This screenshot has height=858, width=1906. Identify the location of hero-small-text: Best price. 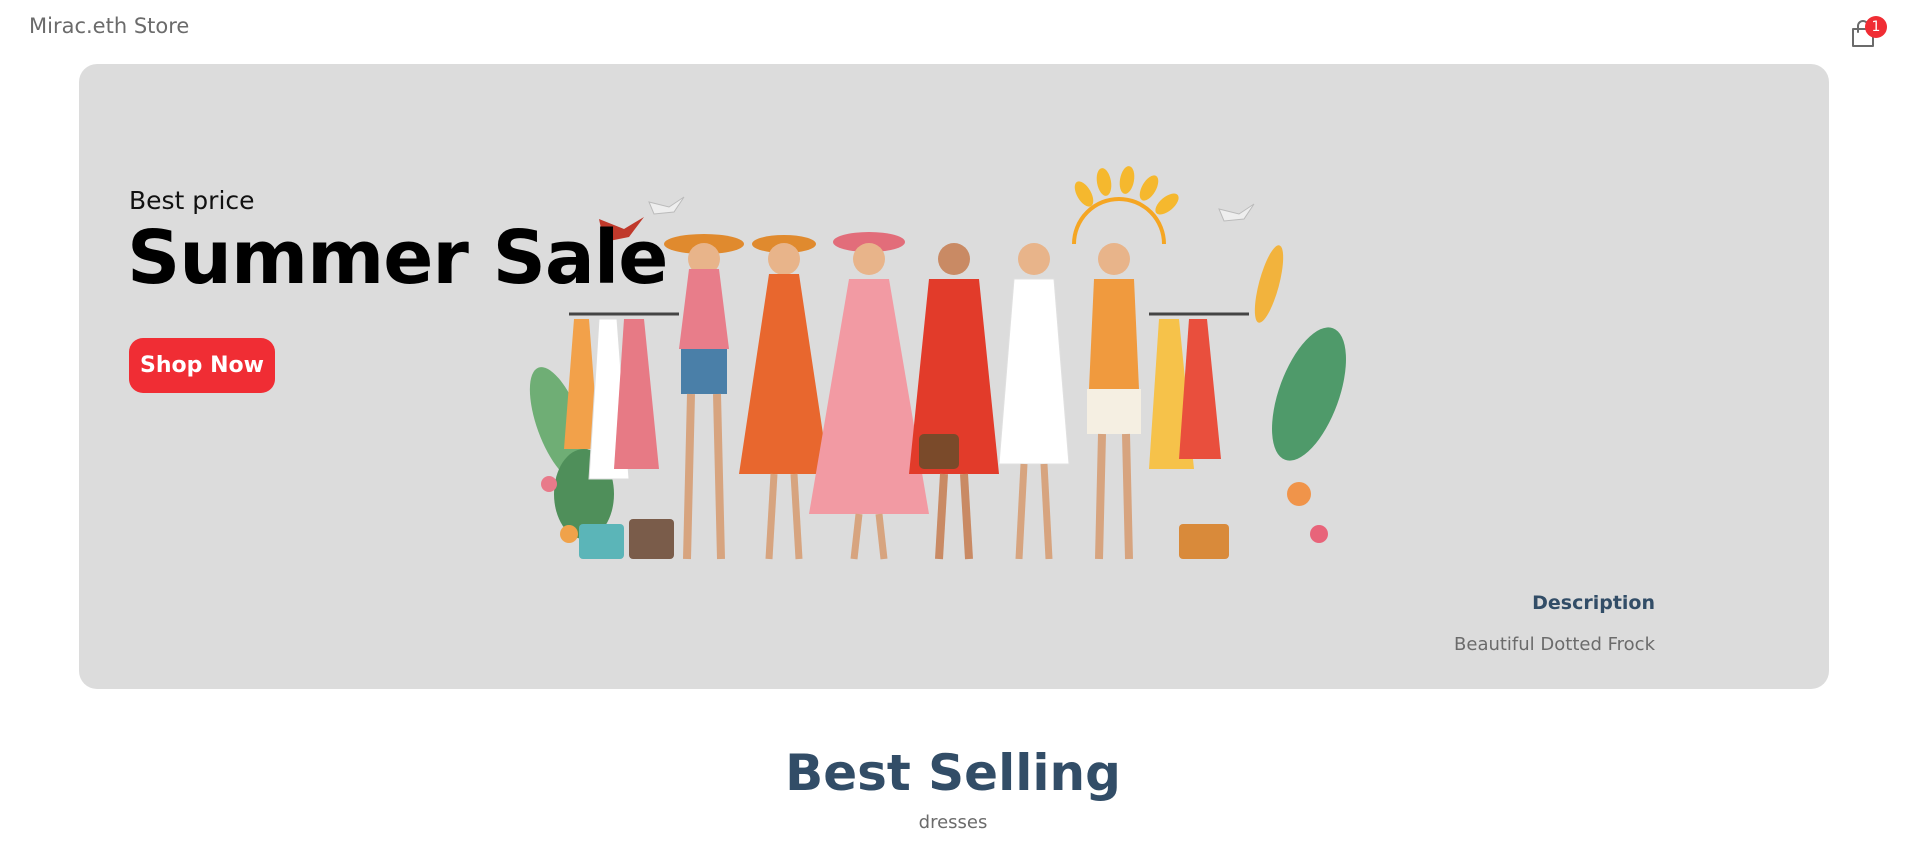
(192, 200).